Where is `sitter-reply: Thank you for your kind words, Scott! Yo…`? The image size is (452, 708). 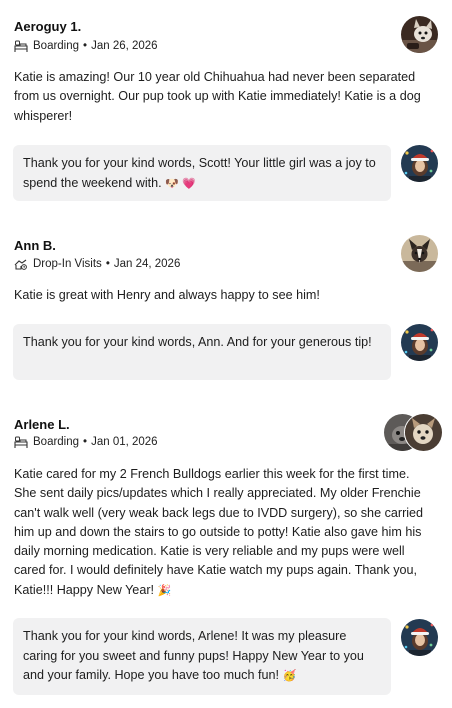 sitter-reply: Thank you for your kind words, Scott! Yo… is located at coordinates (202, 173).